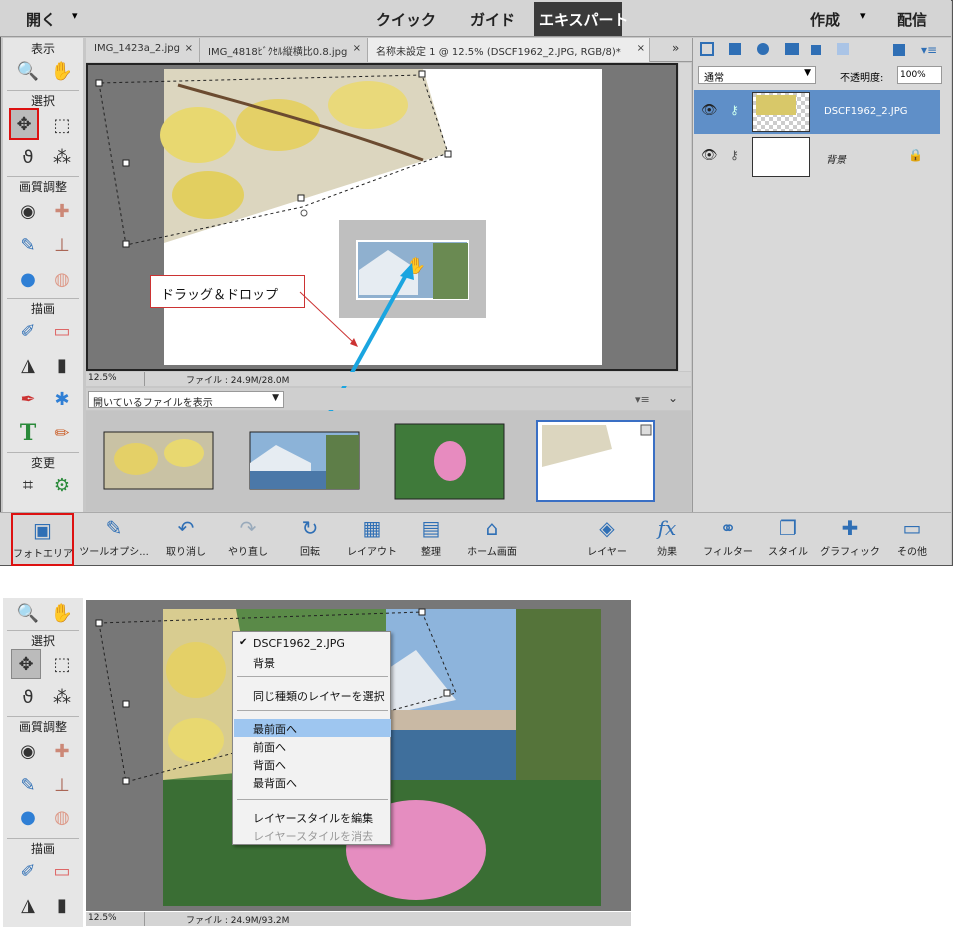 This screenshot has height=927, width=953. Describe the element at coordinates (817, 157) in the screenshot. I see `layer-row: 👁 ⚷ 背景 🔒` at that location.